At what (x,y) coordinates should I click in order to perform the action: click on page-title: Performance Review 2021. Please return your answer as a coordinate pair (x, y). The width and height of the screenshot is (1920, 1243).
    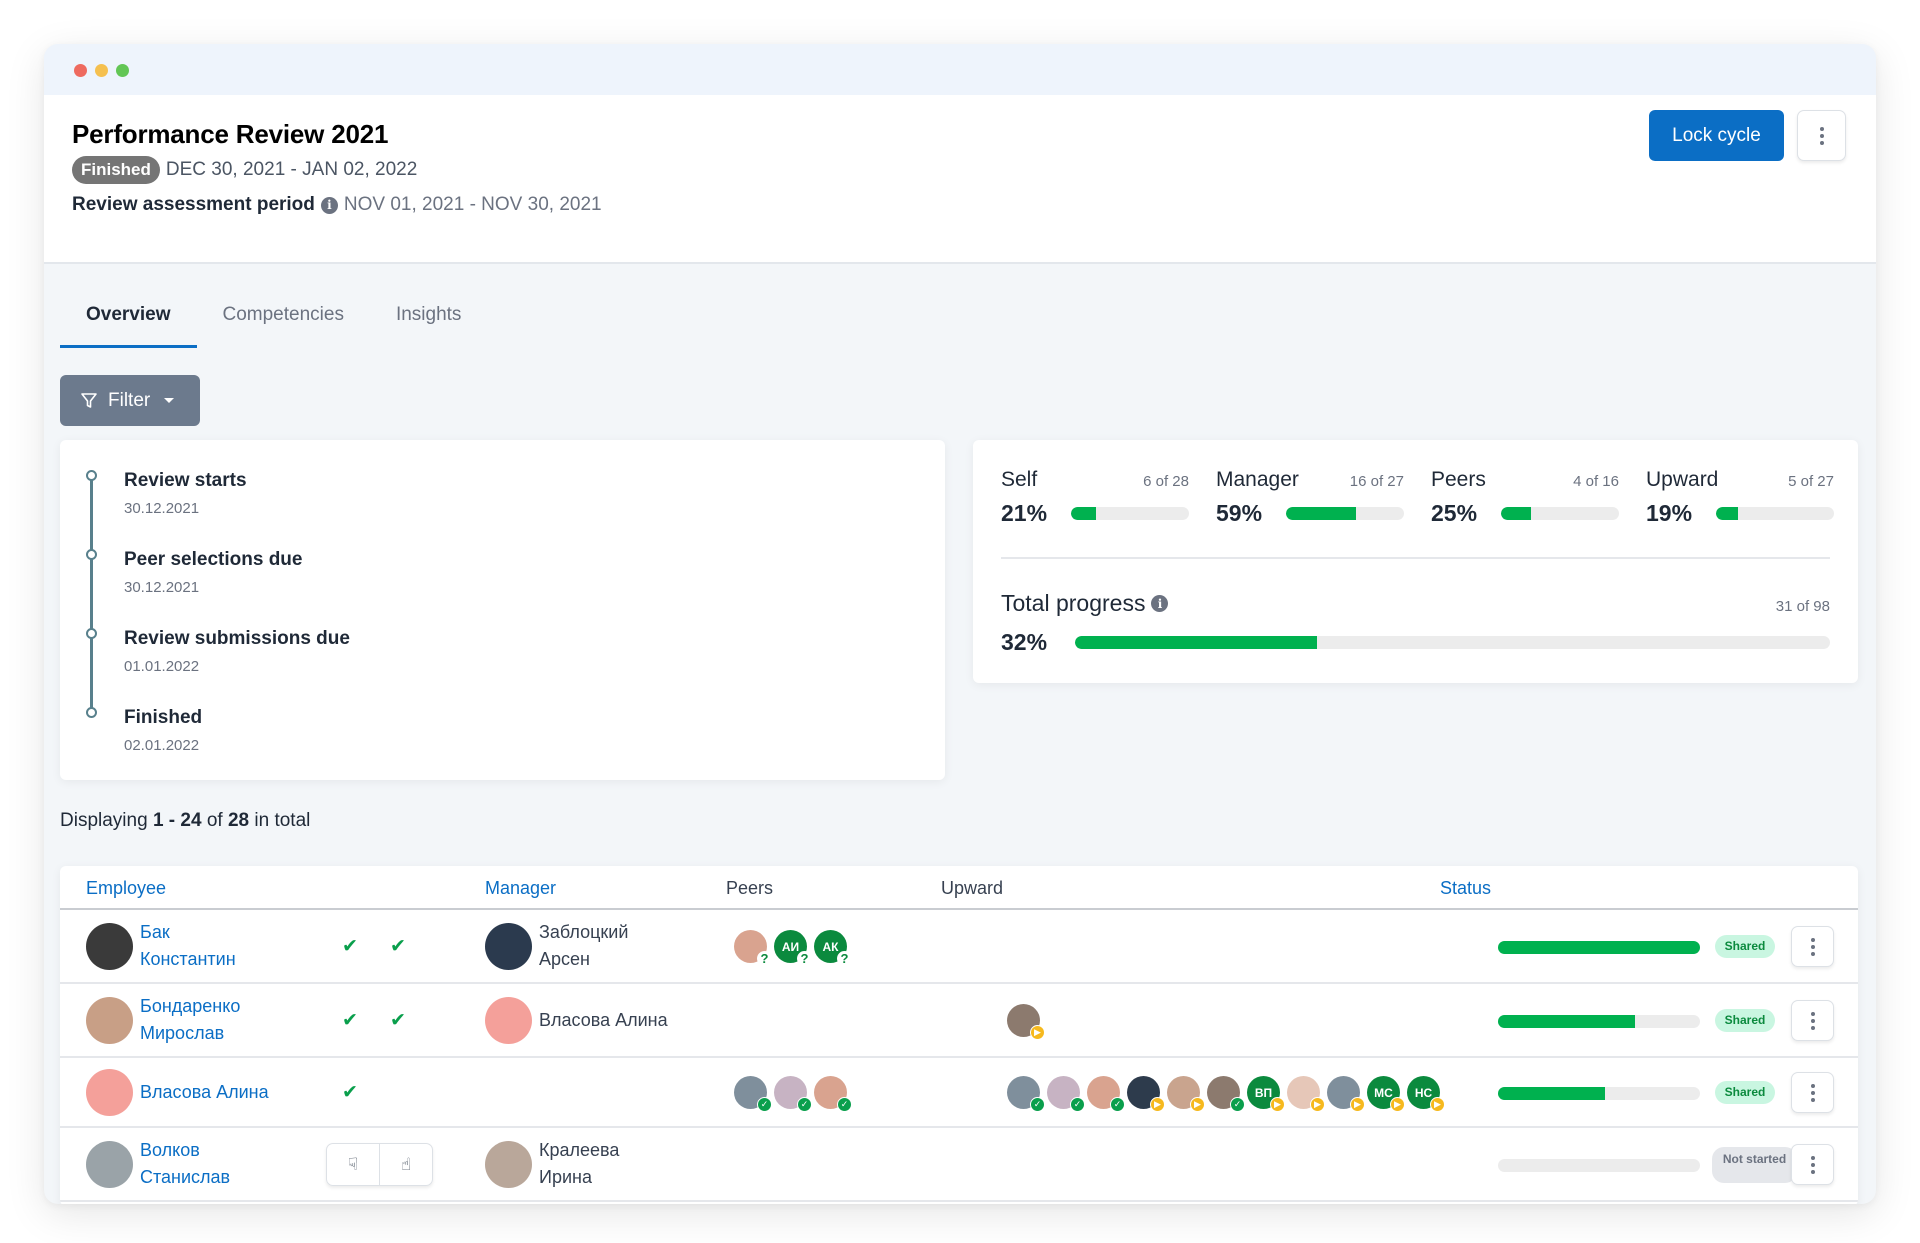
    Looking at the image, I should click on (230, 134).